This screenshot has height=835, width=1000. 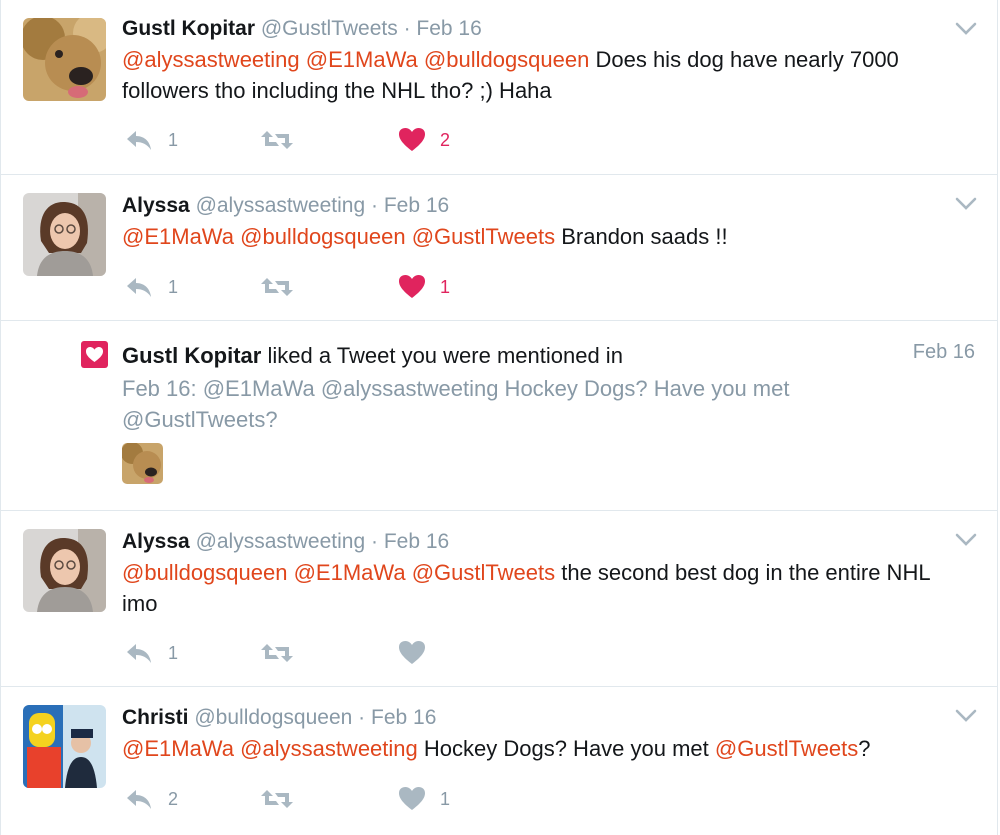 I want to click on like-button: 2, so click(x=424, y=140).